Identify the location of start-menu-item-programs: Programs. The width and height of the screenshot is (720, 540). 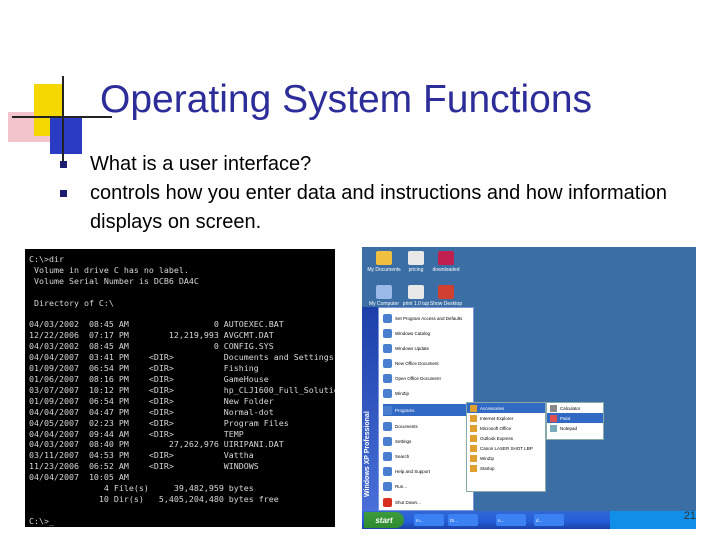
(426, 410).